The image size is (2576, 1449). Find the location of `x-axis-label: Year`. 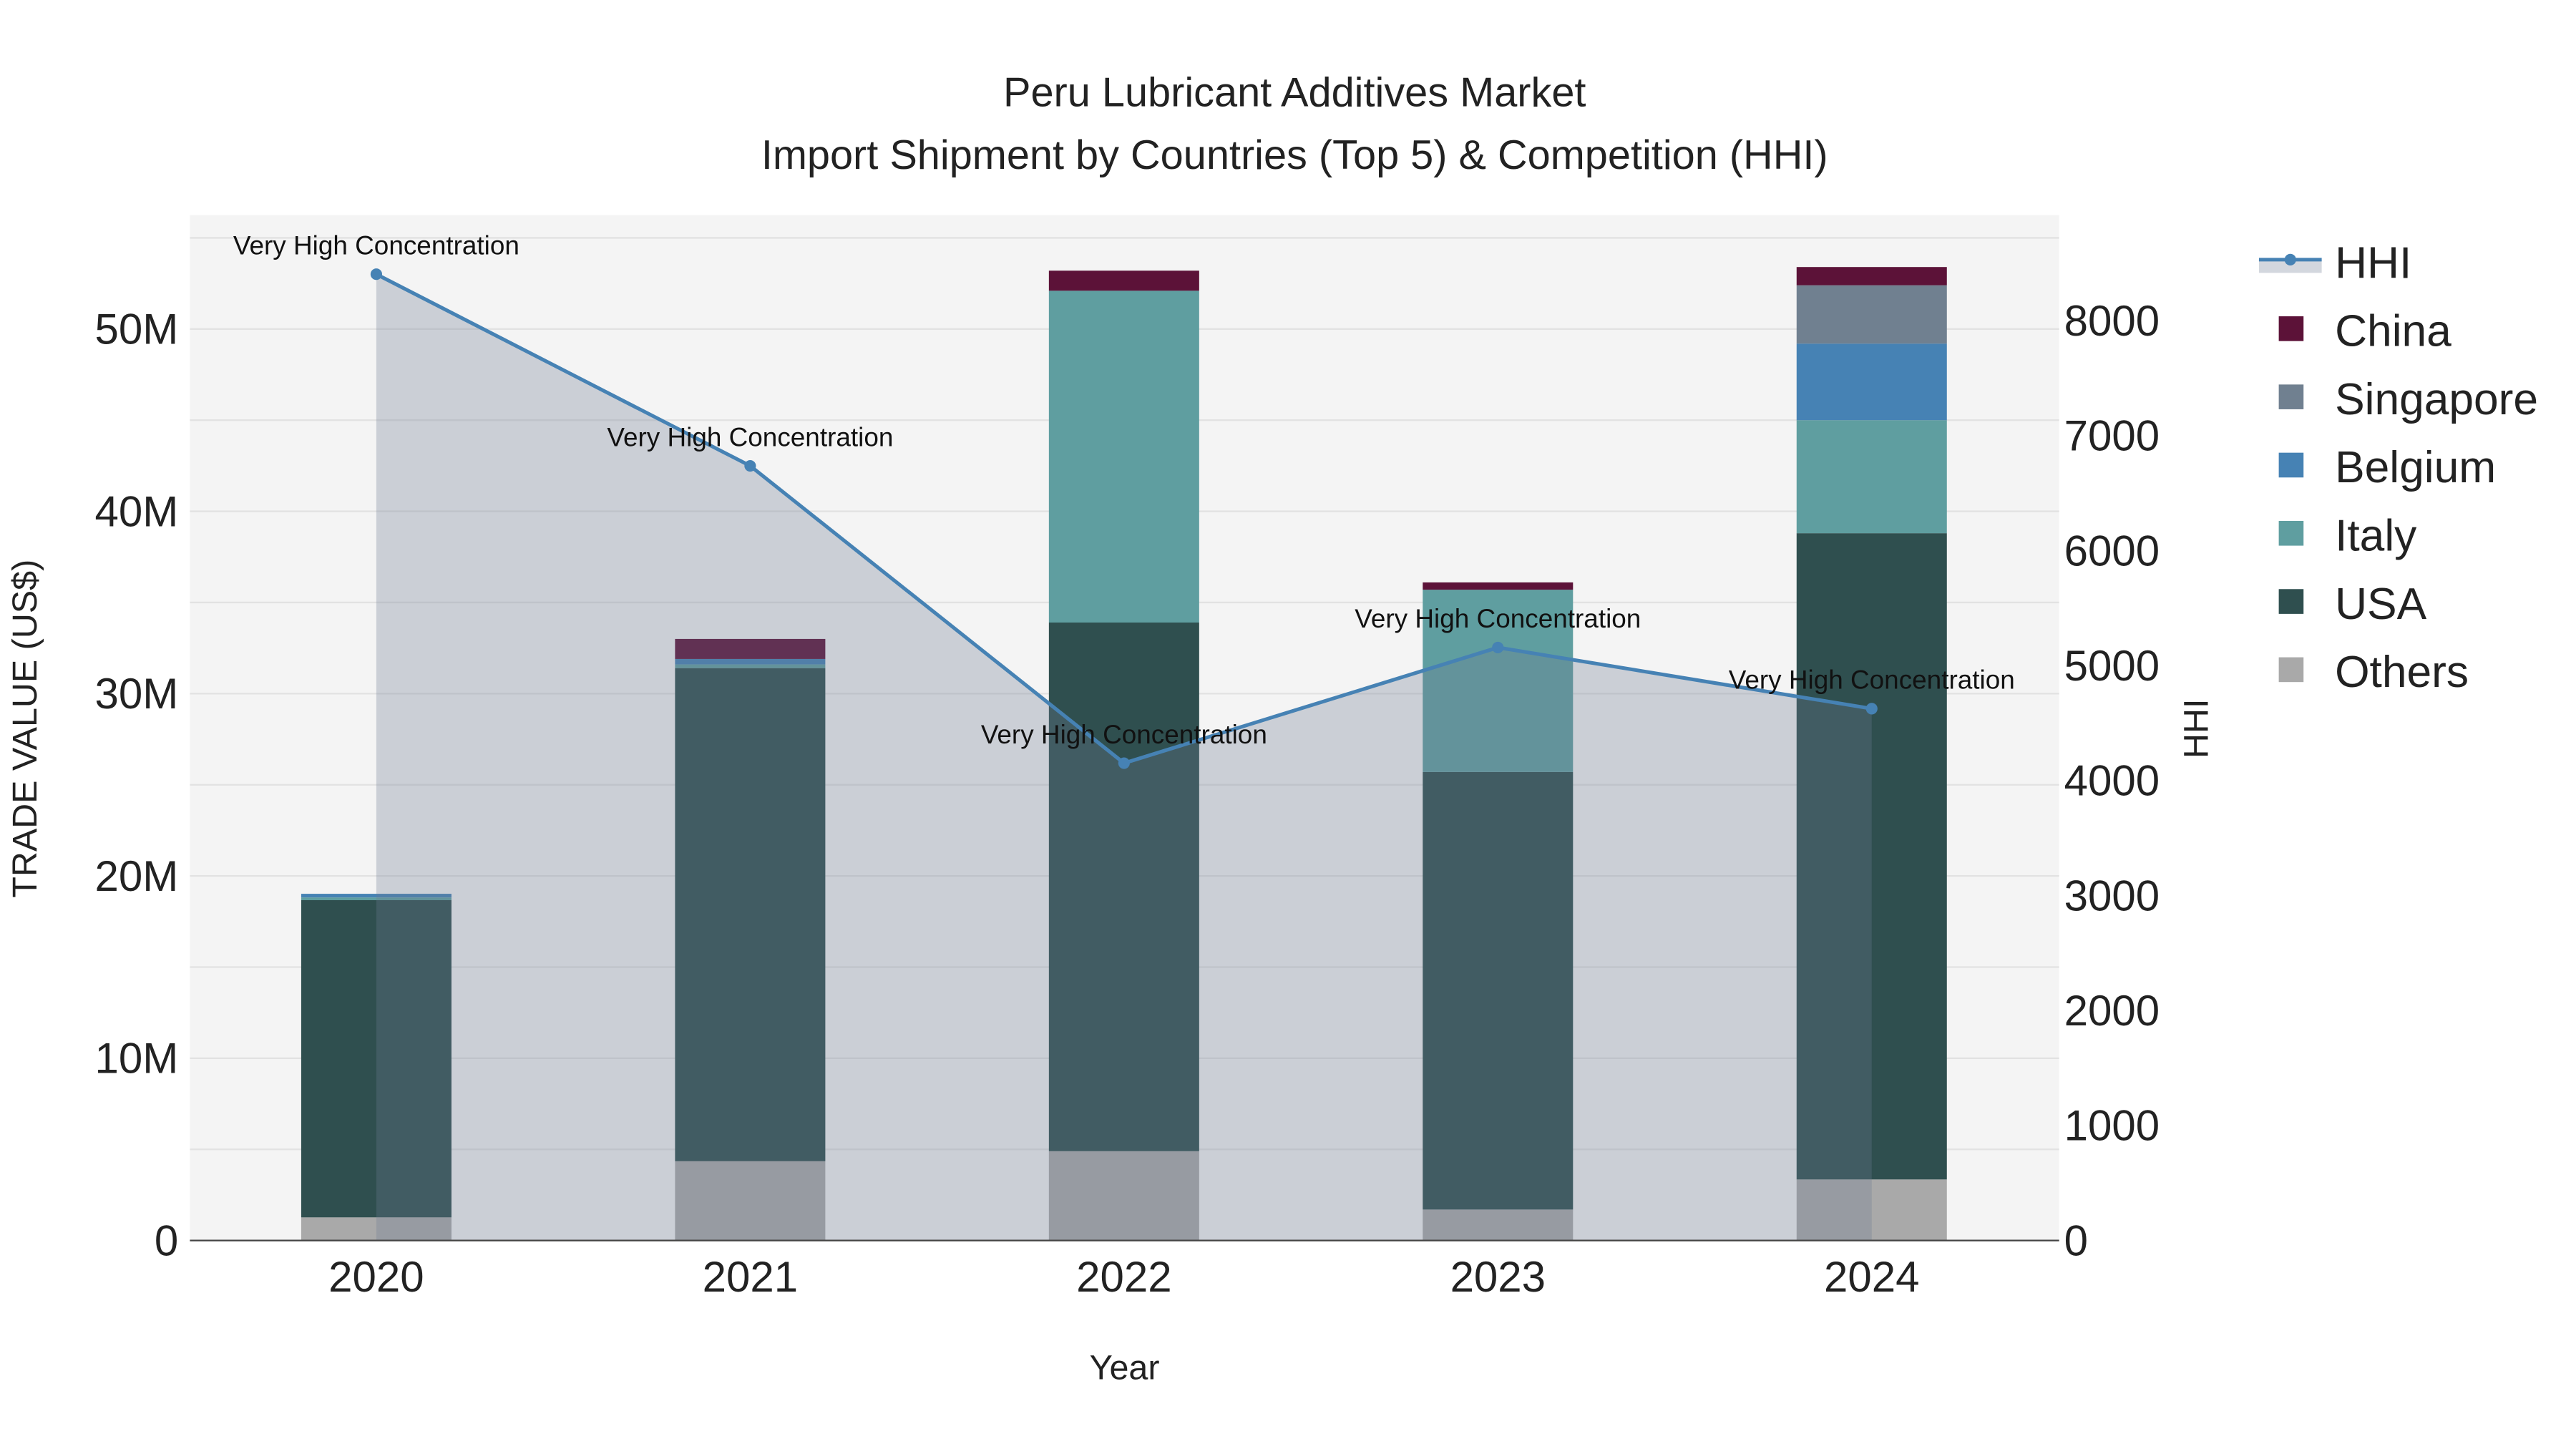

x-axis-label: Year is located at coordinates (1125, 1368).